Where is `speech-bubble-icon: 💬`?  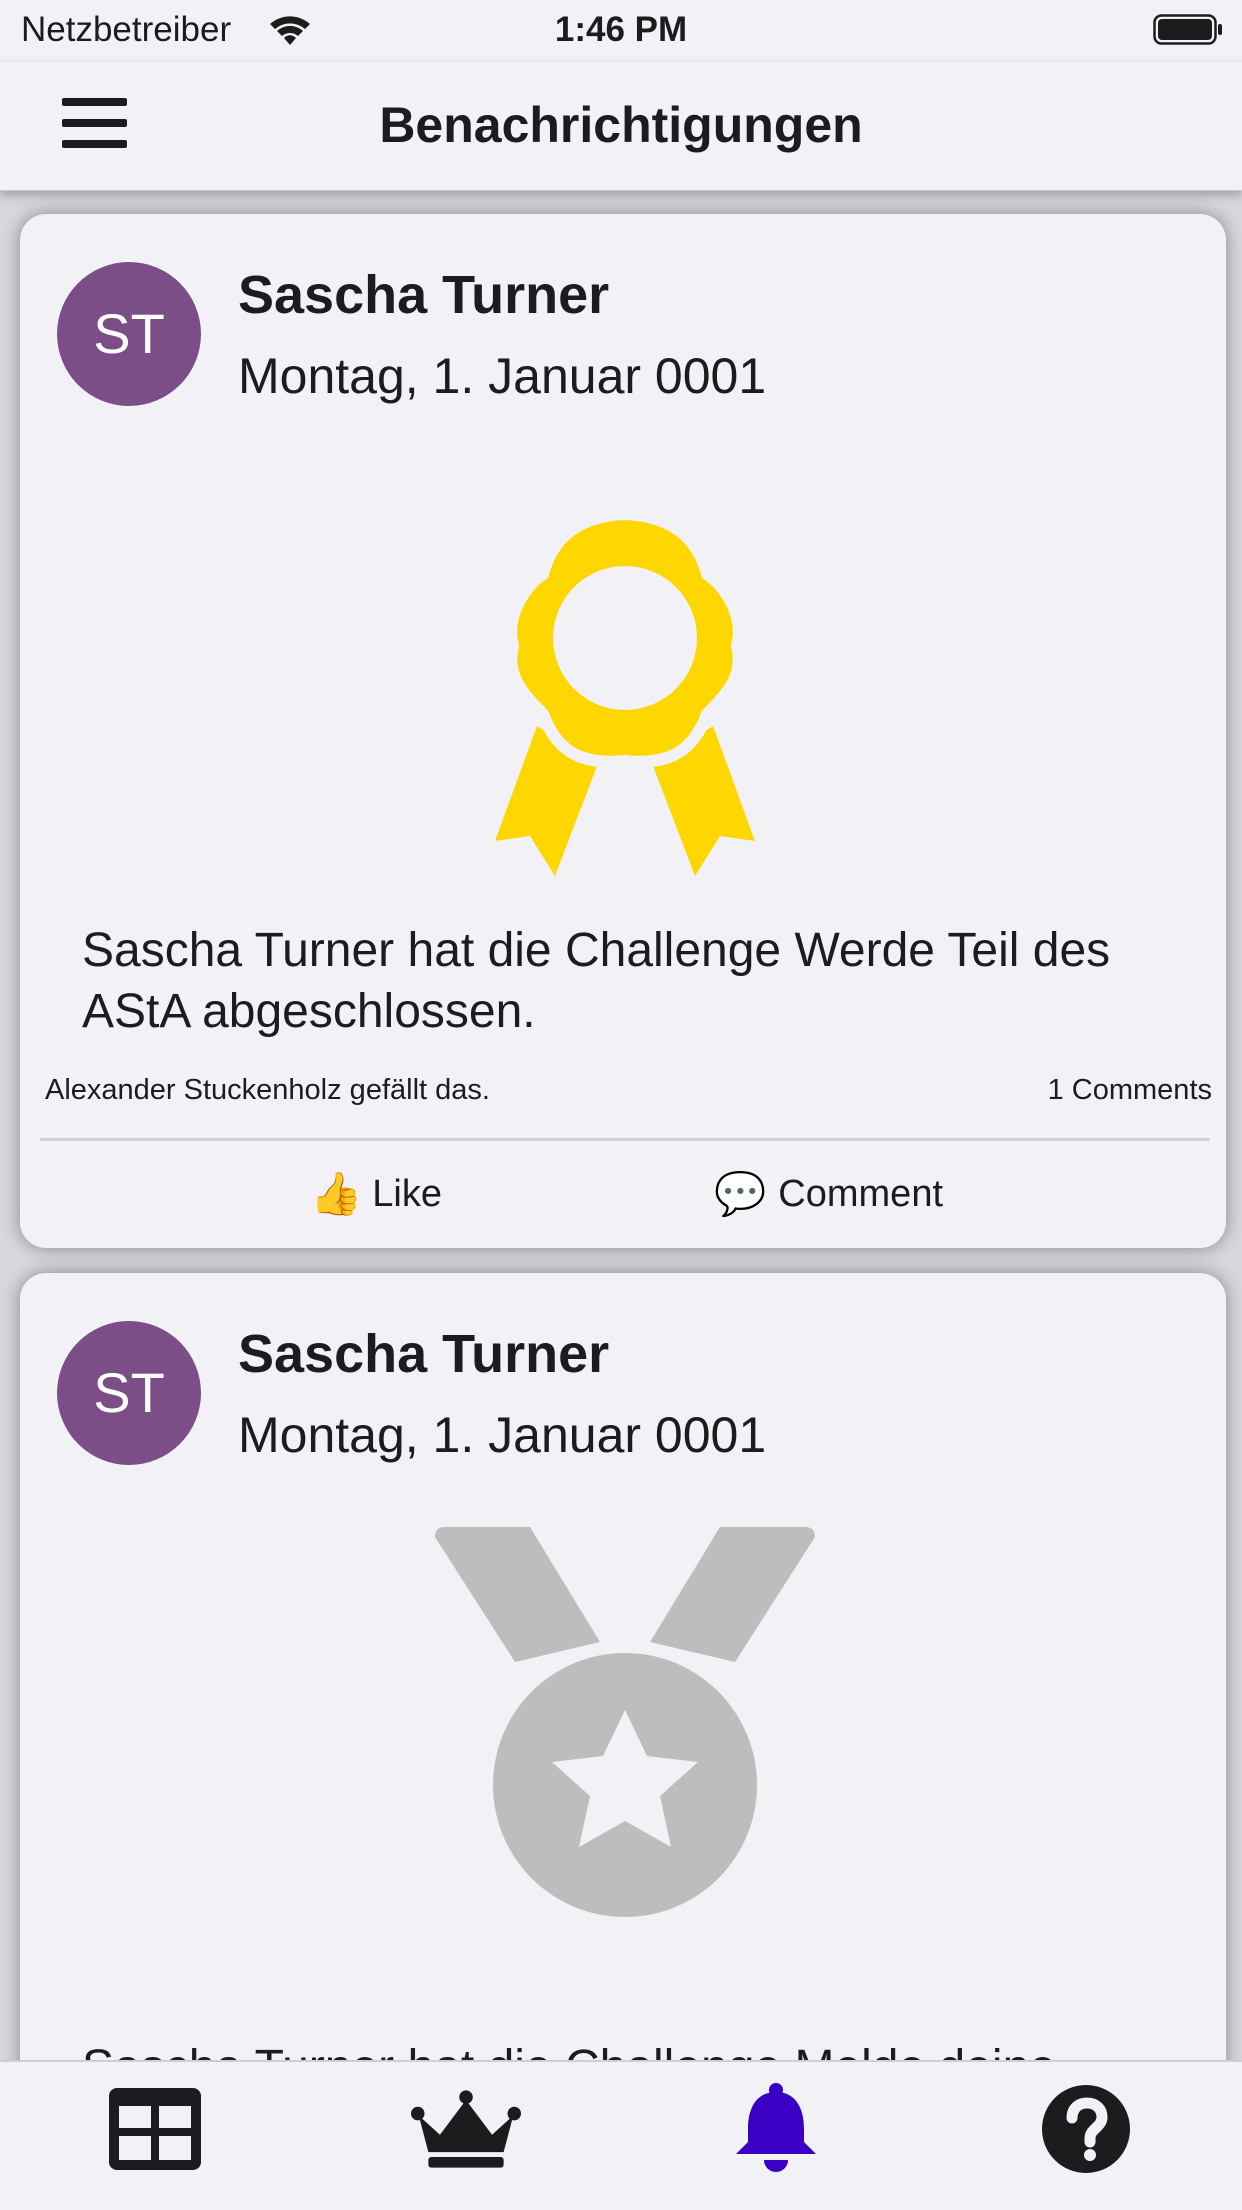
speech-bubble-icon: 💬 is located at coordinates (740, 1193).